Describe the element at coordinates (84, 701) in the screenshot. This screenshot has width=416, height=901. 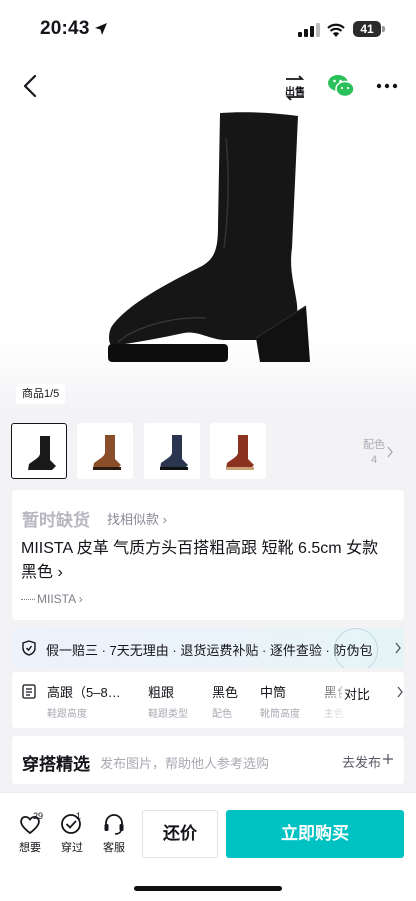
I see `param-heel-height: 高跟（5–8… 鞋跟高度` at that location.